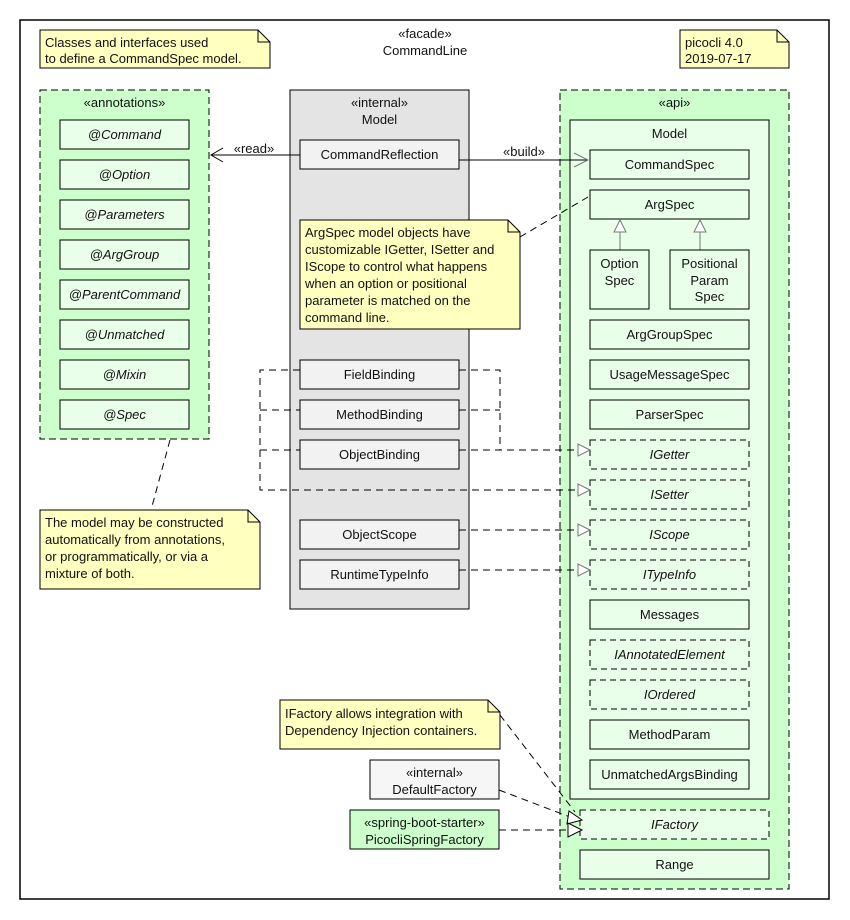  I want to click on api-interface: ITypeInfo, so click(669, 574).